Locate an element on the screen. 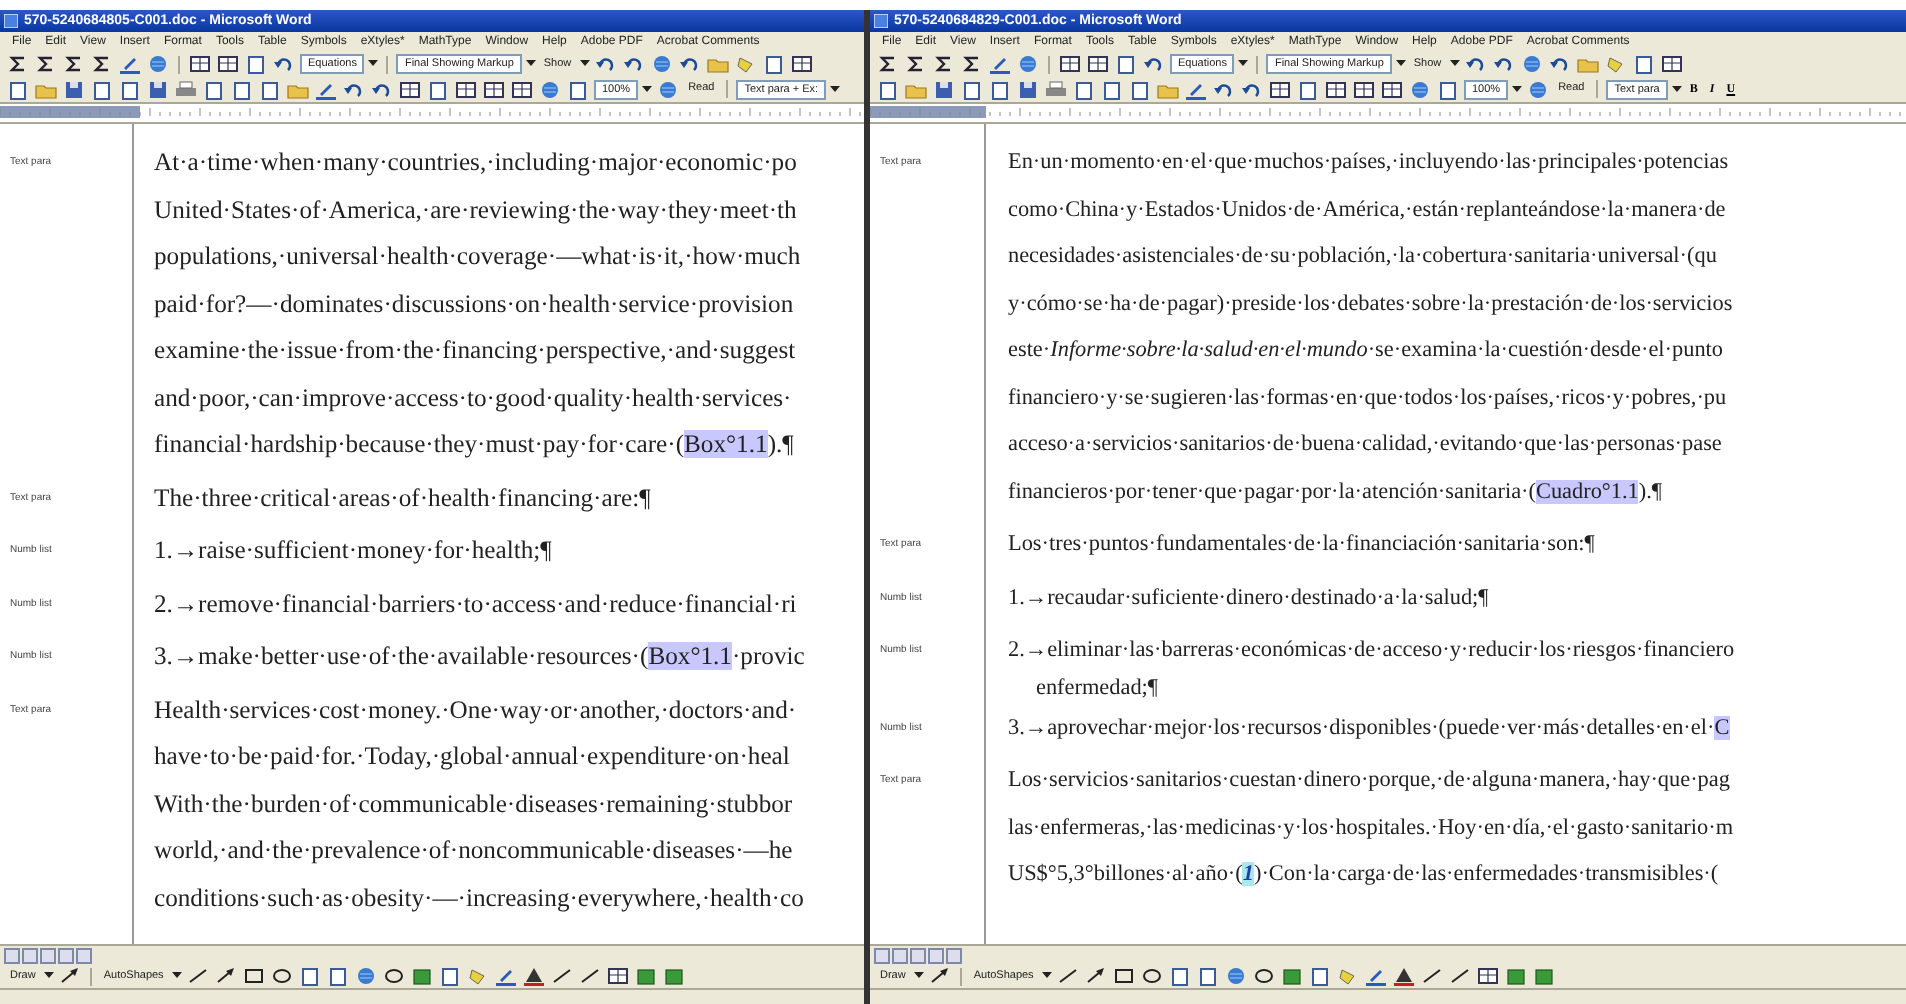 The image size is (1906, 1004). triangle-icon is located at coordinates (1403, 976).